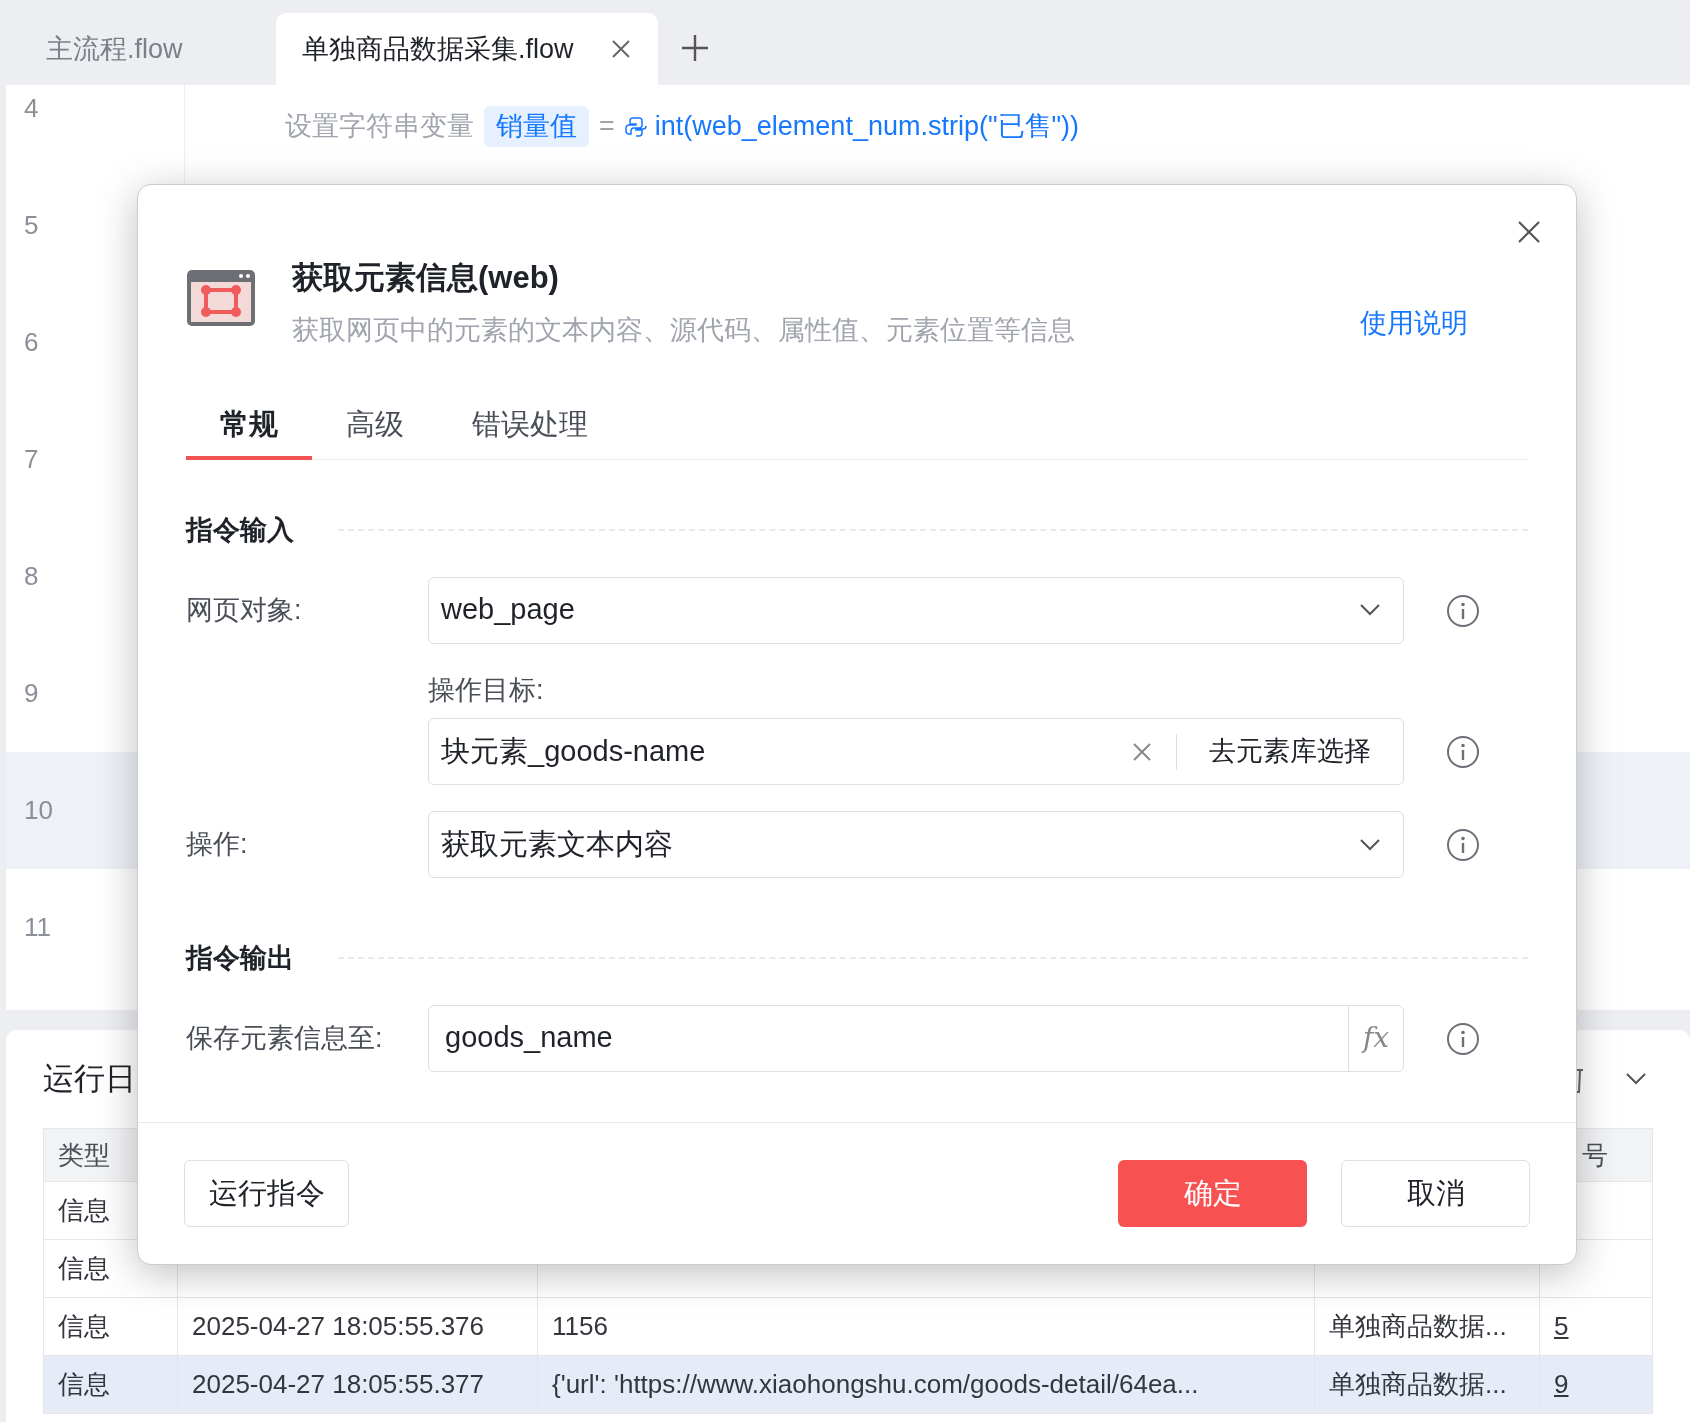  I want to click on dialog-tab: 错误处理, so click(530, 427).